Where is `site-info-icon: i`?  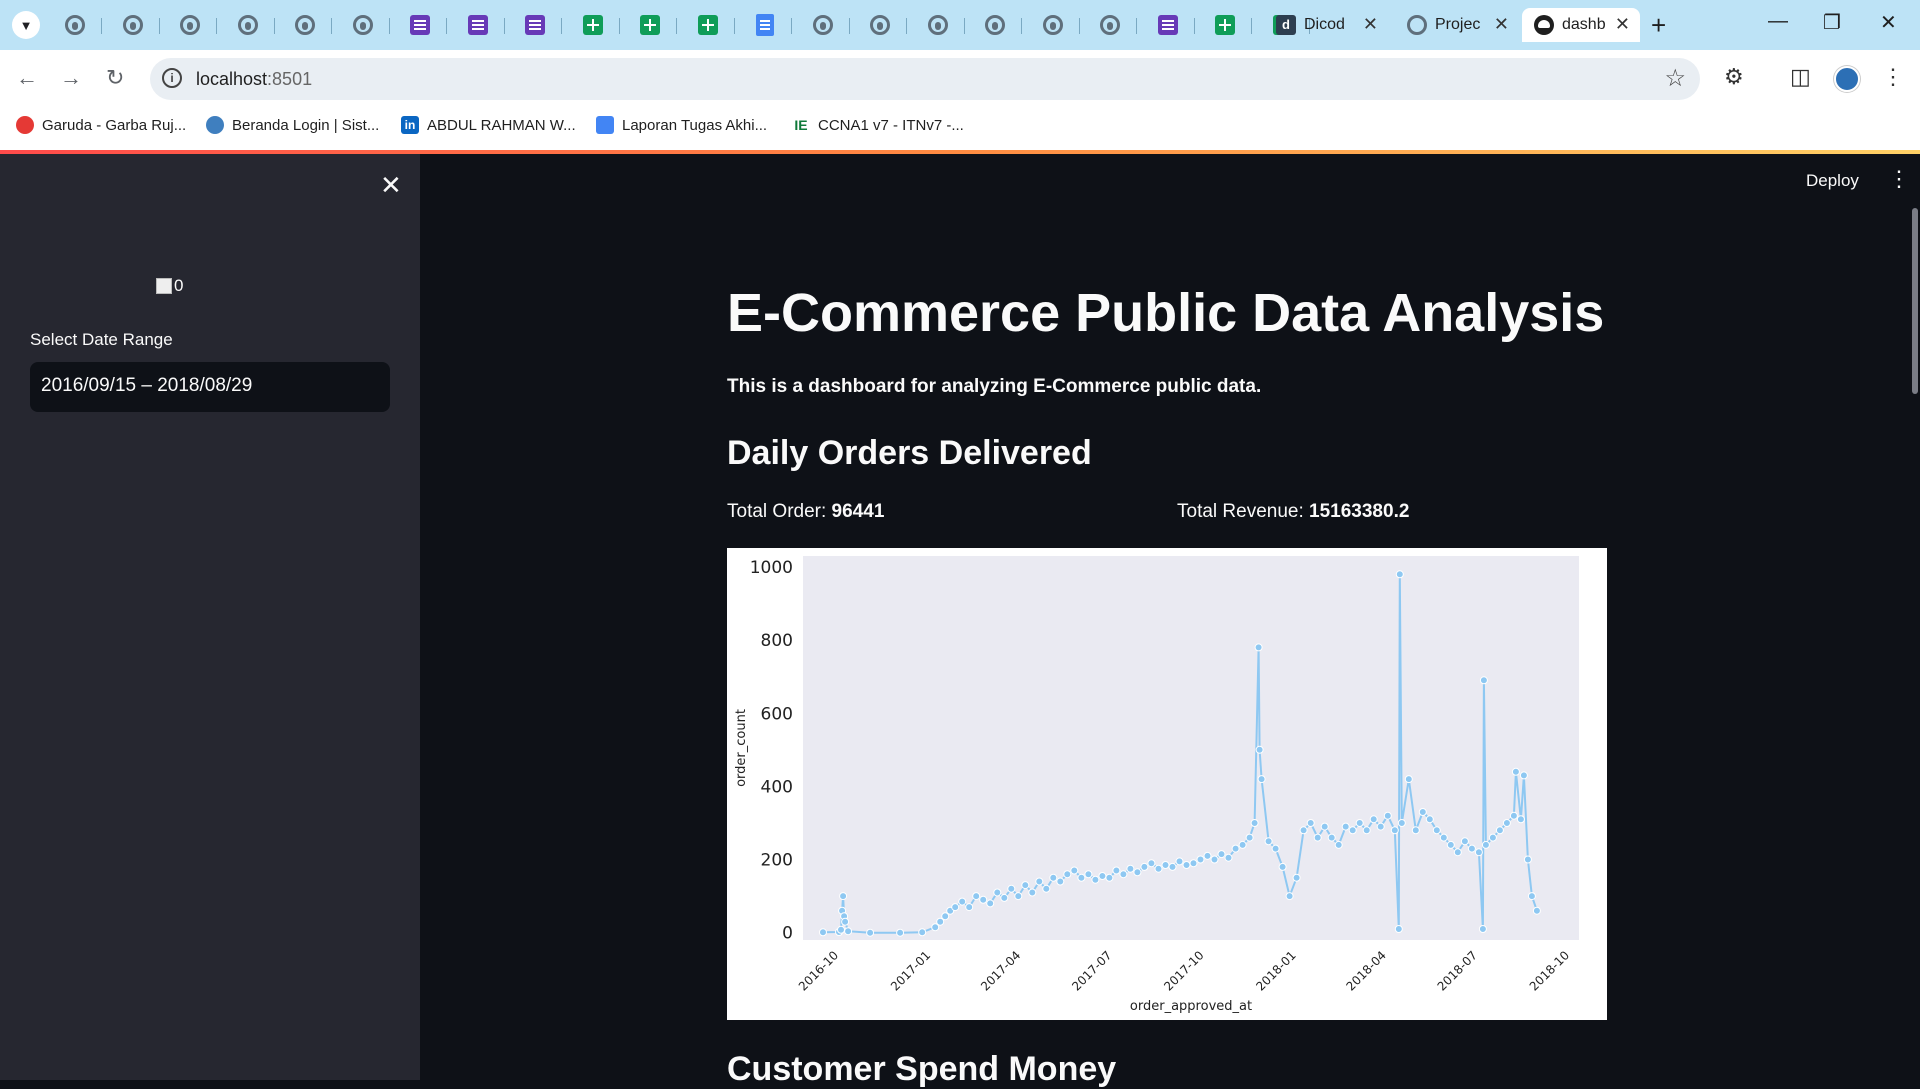 site-info-icon: i is located at coordinates (172, 78).